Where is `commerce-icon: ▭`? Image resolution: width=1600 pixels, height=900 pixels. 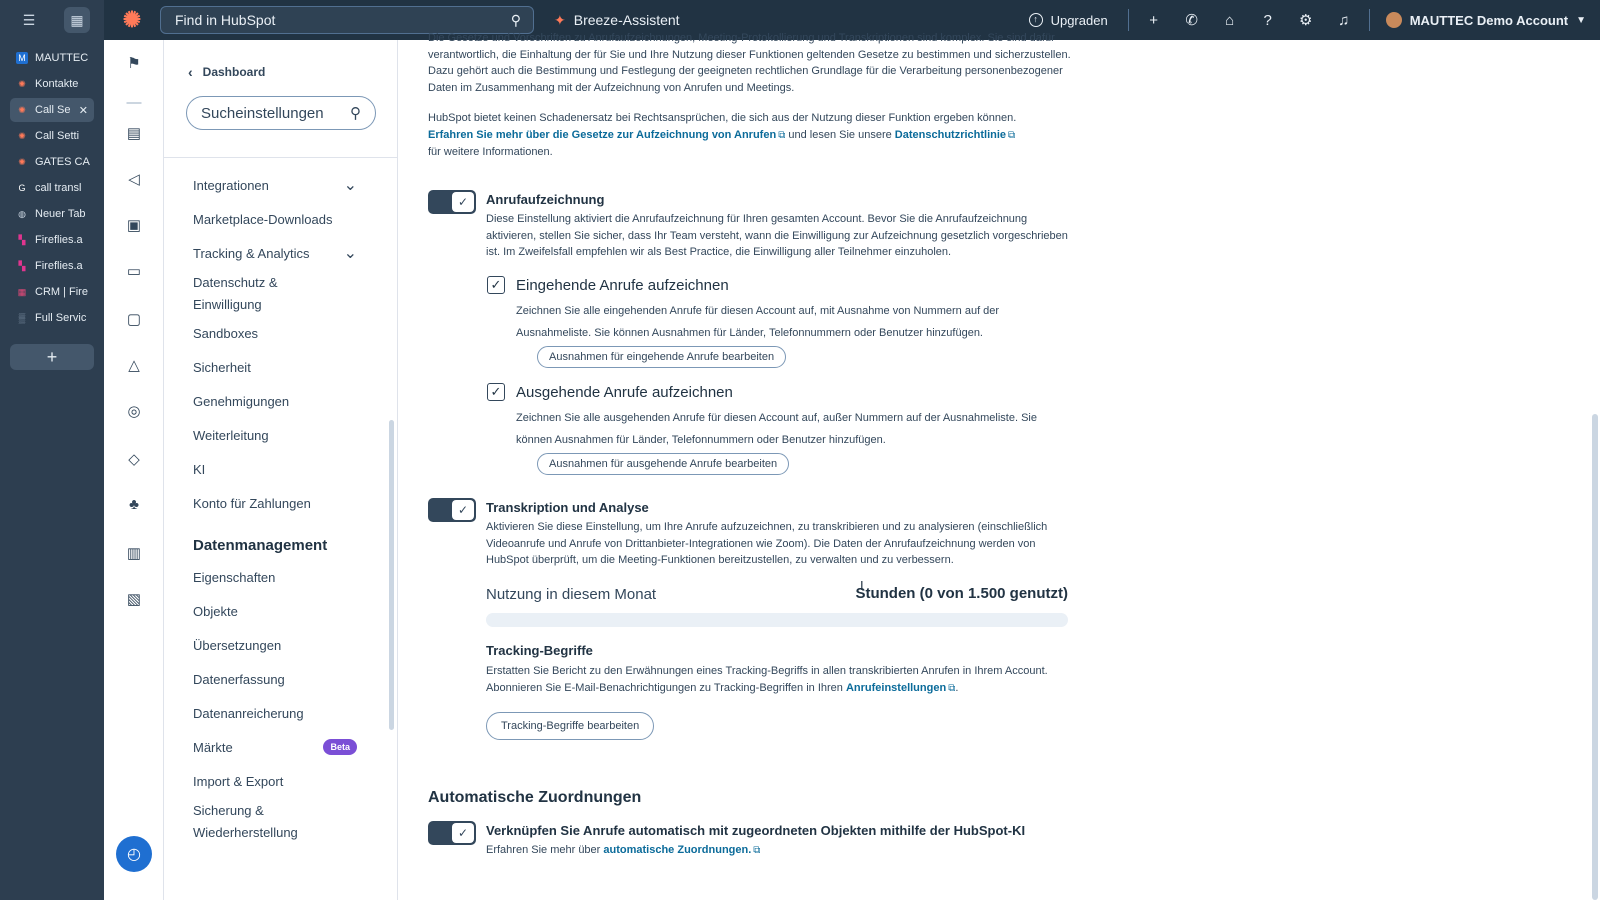
commerce-icon: ▭ is located at coordinates (134, 271).